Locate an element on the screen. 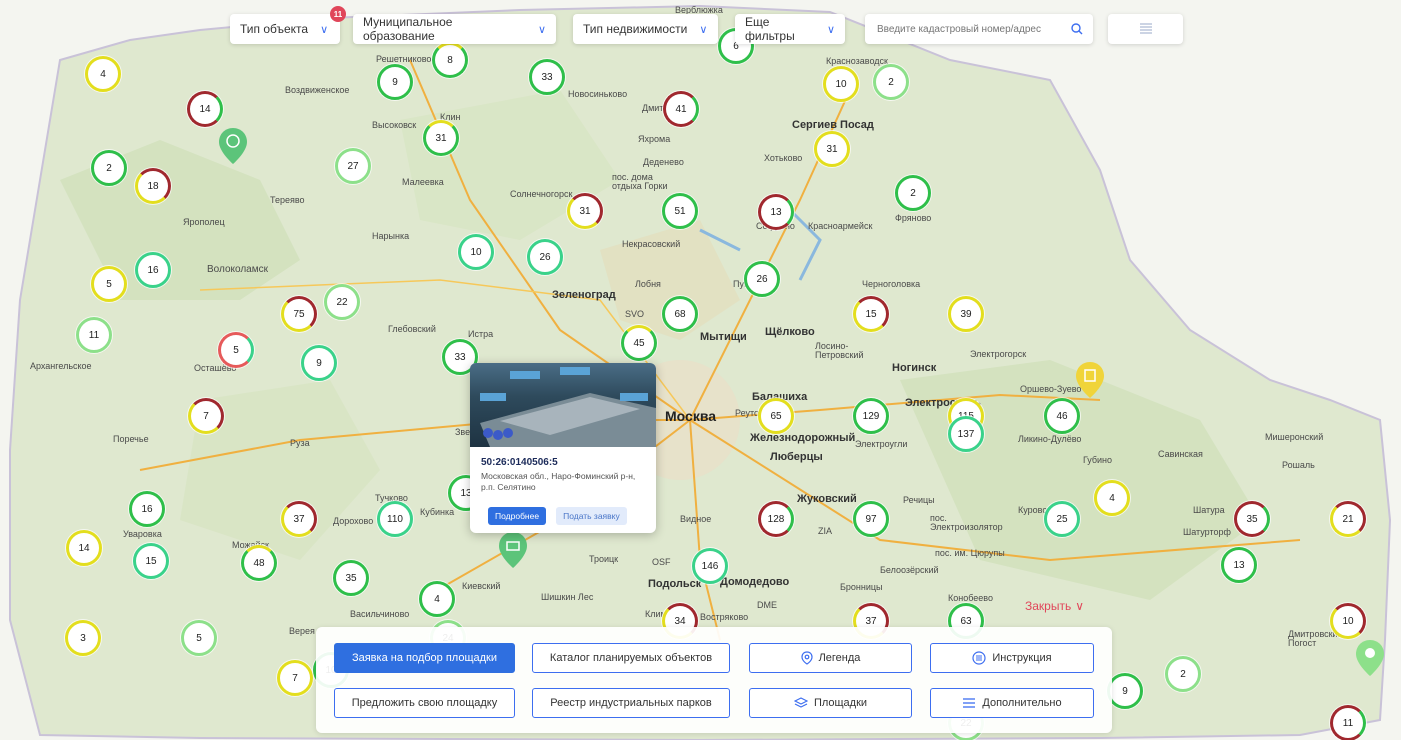 The width and height of the screenshot is (1401, 740). object-cluster: 8 is located at coordinates (450, 60).